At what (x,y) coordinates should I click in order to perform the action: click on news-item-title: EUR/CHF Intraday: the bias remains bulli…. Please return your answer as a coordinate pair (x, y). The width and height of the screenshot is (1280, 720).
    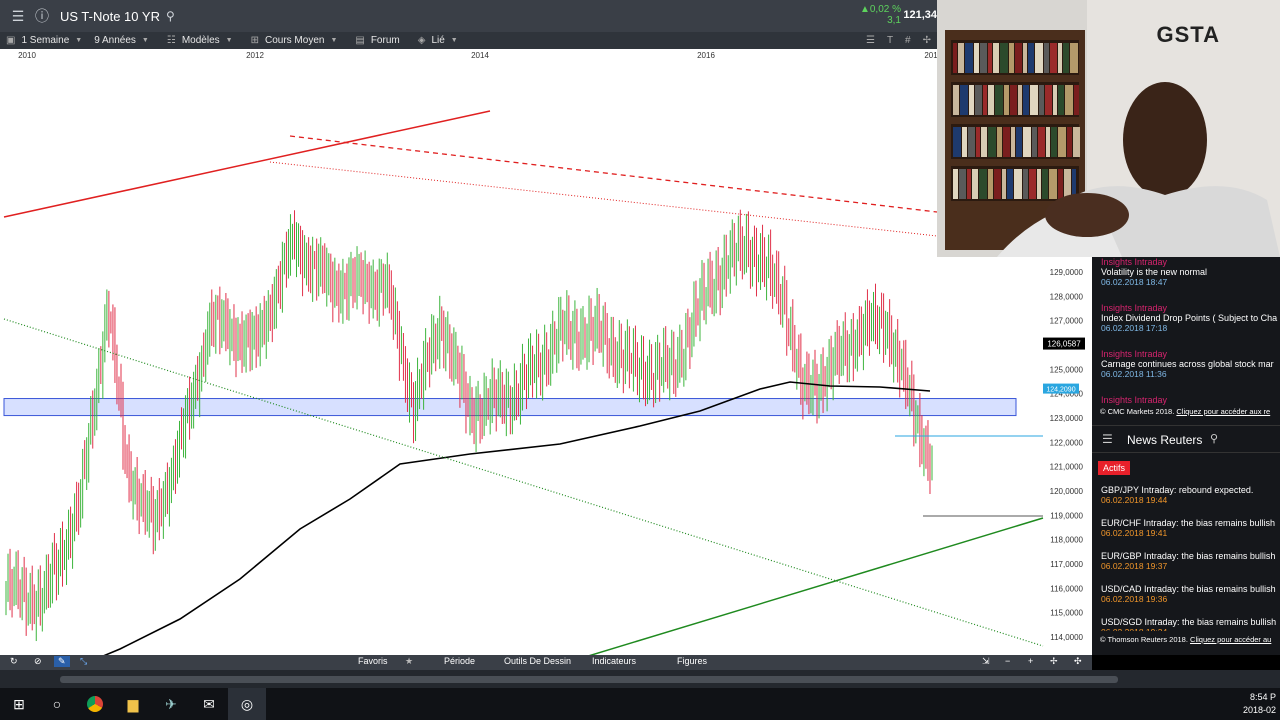
    Looking at the image, I should click on (1188, 523).